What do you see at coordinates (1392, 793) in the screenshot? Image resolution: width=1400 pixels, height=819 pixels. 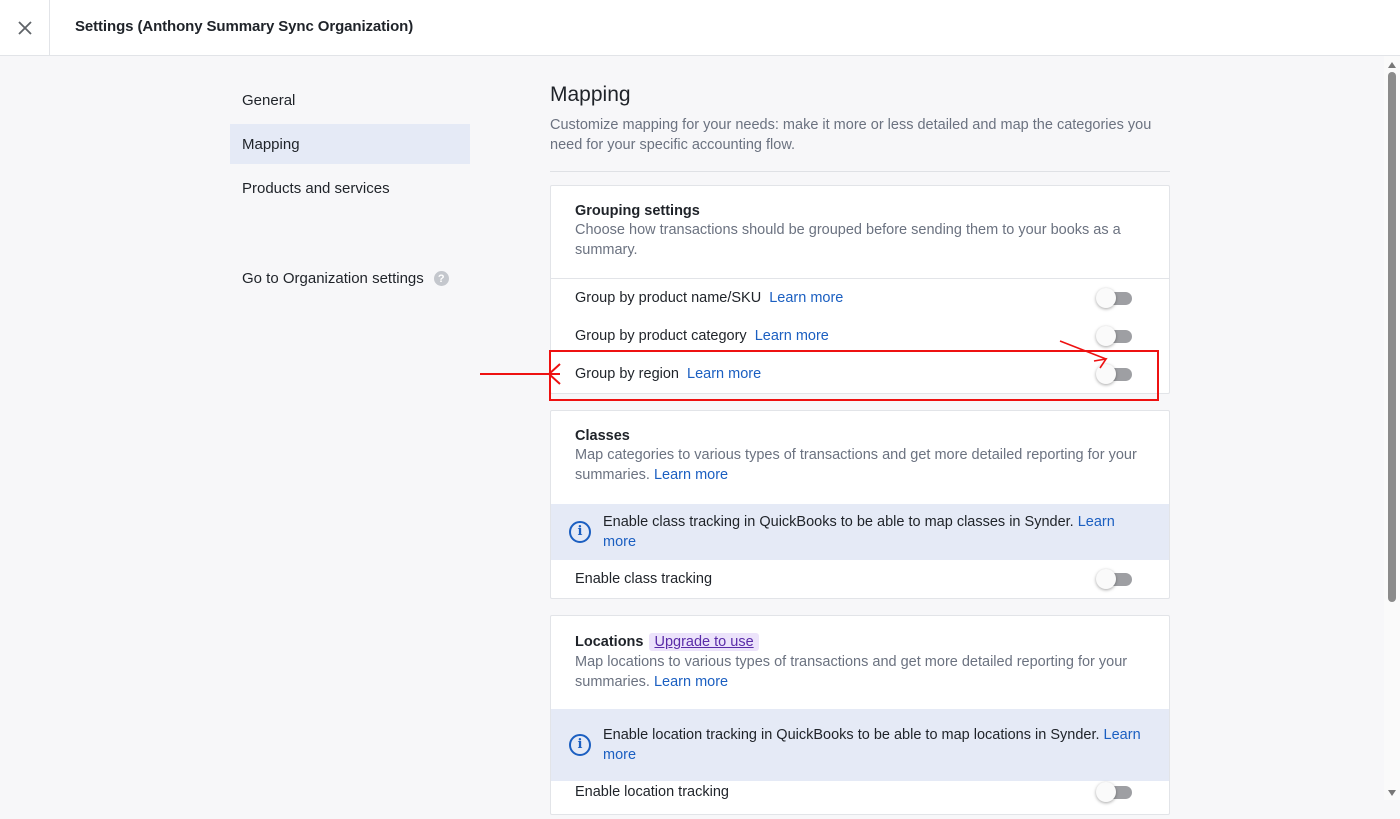 I see `scroll-down-icon` at bounding box center [1392, 793].